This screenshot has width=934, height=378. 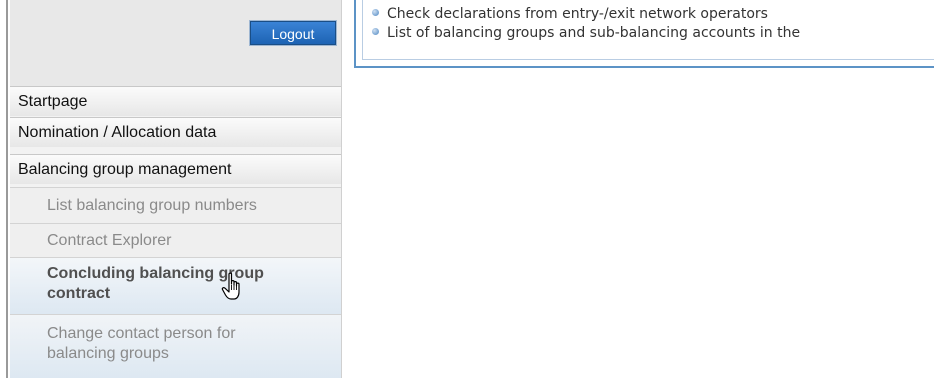 I want to click on submenu-item-label-line1: Change contact person for, so click(x=141, y=333).